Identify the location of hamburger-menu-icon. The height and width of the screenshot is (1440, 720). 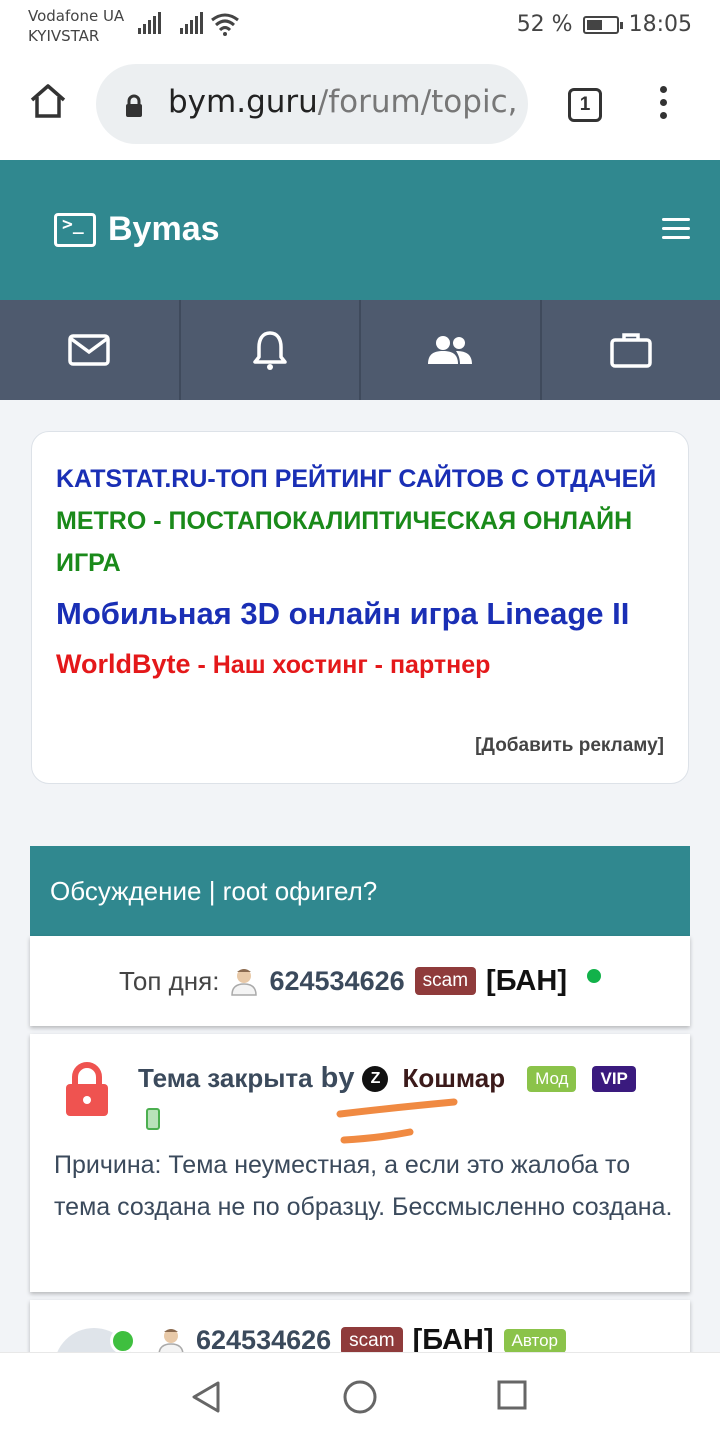
(676, 231).